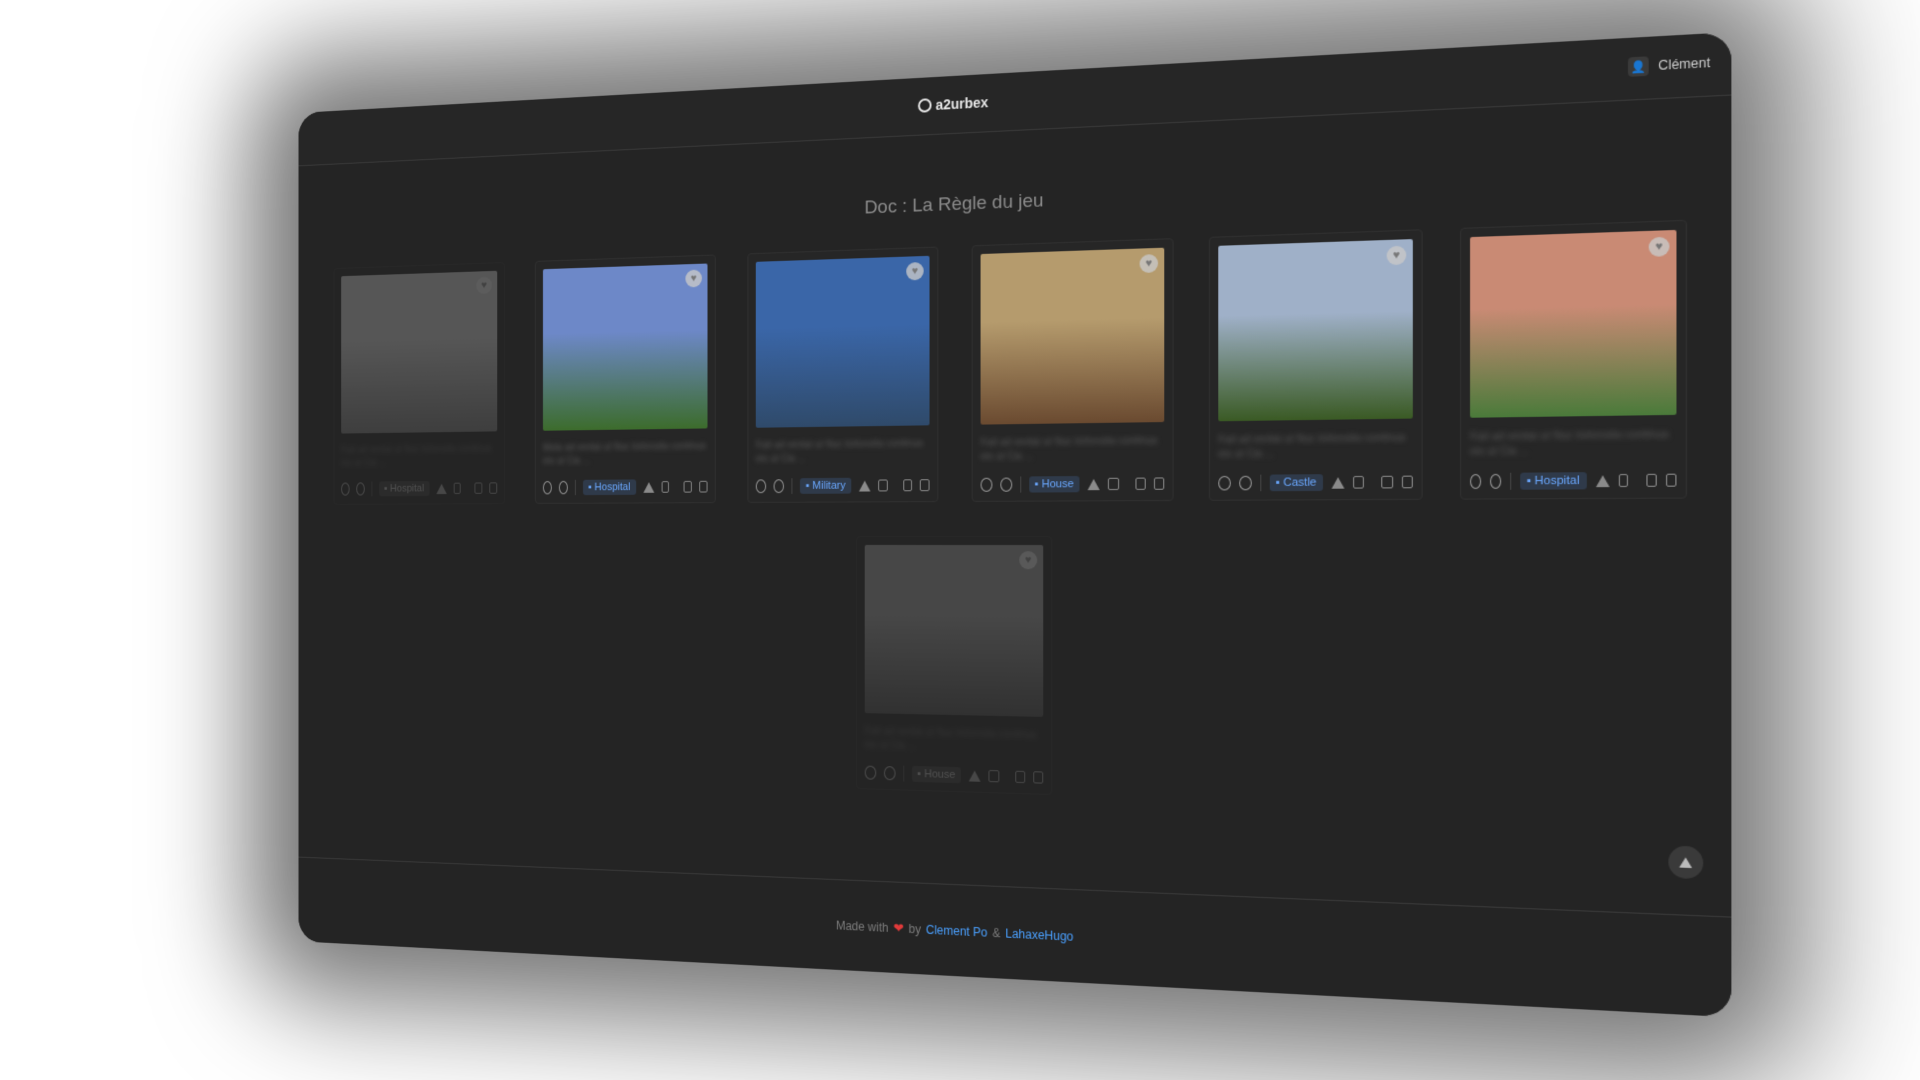 This screenshot has height=1080, width=1920. What do you see at coordinates (1015, 99) in the screenshot?
I see `topbar: a2urbex 👤 Clément` at bounding box center [1015, 99].